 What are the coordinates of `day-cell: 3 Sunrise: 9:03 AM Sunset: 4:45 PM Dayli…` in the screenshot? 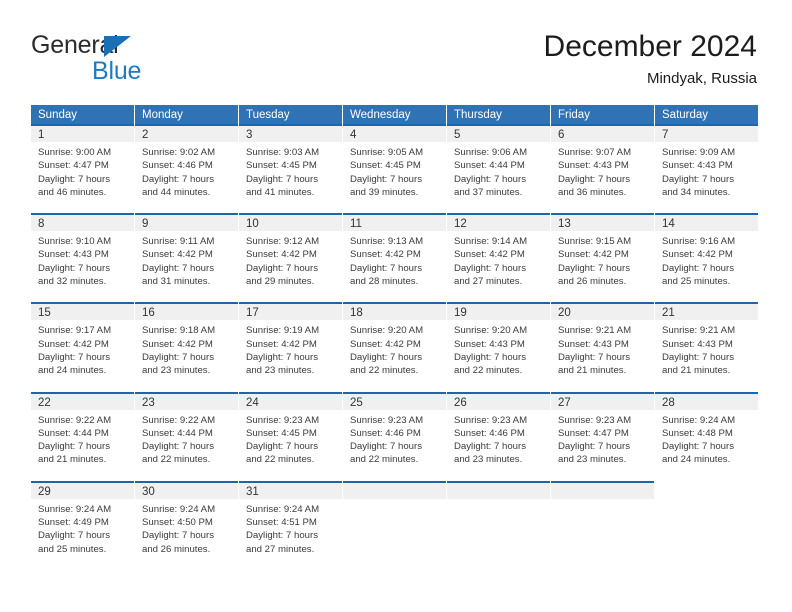 It's located at (291, 165).